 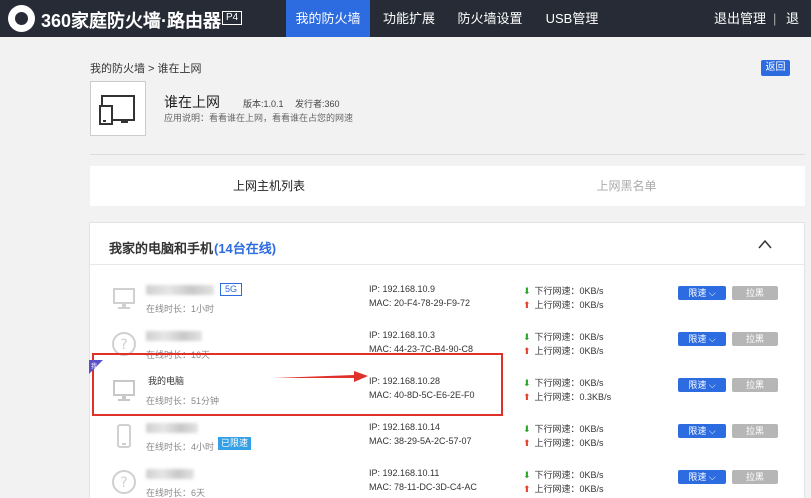 I want to click on unknown-device-icon: ?, so click(x=124, y=482).